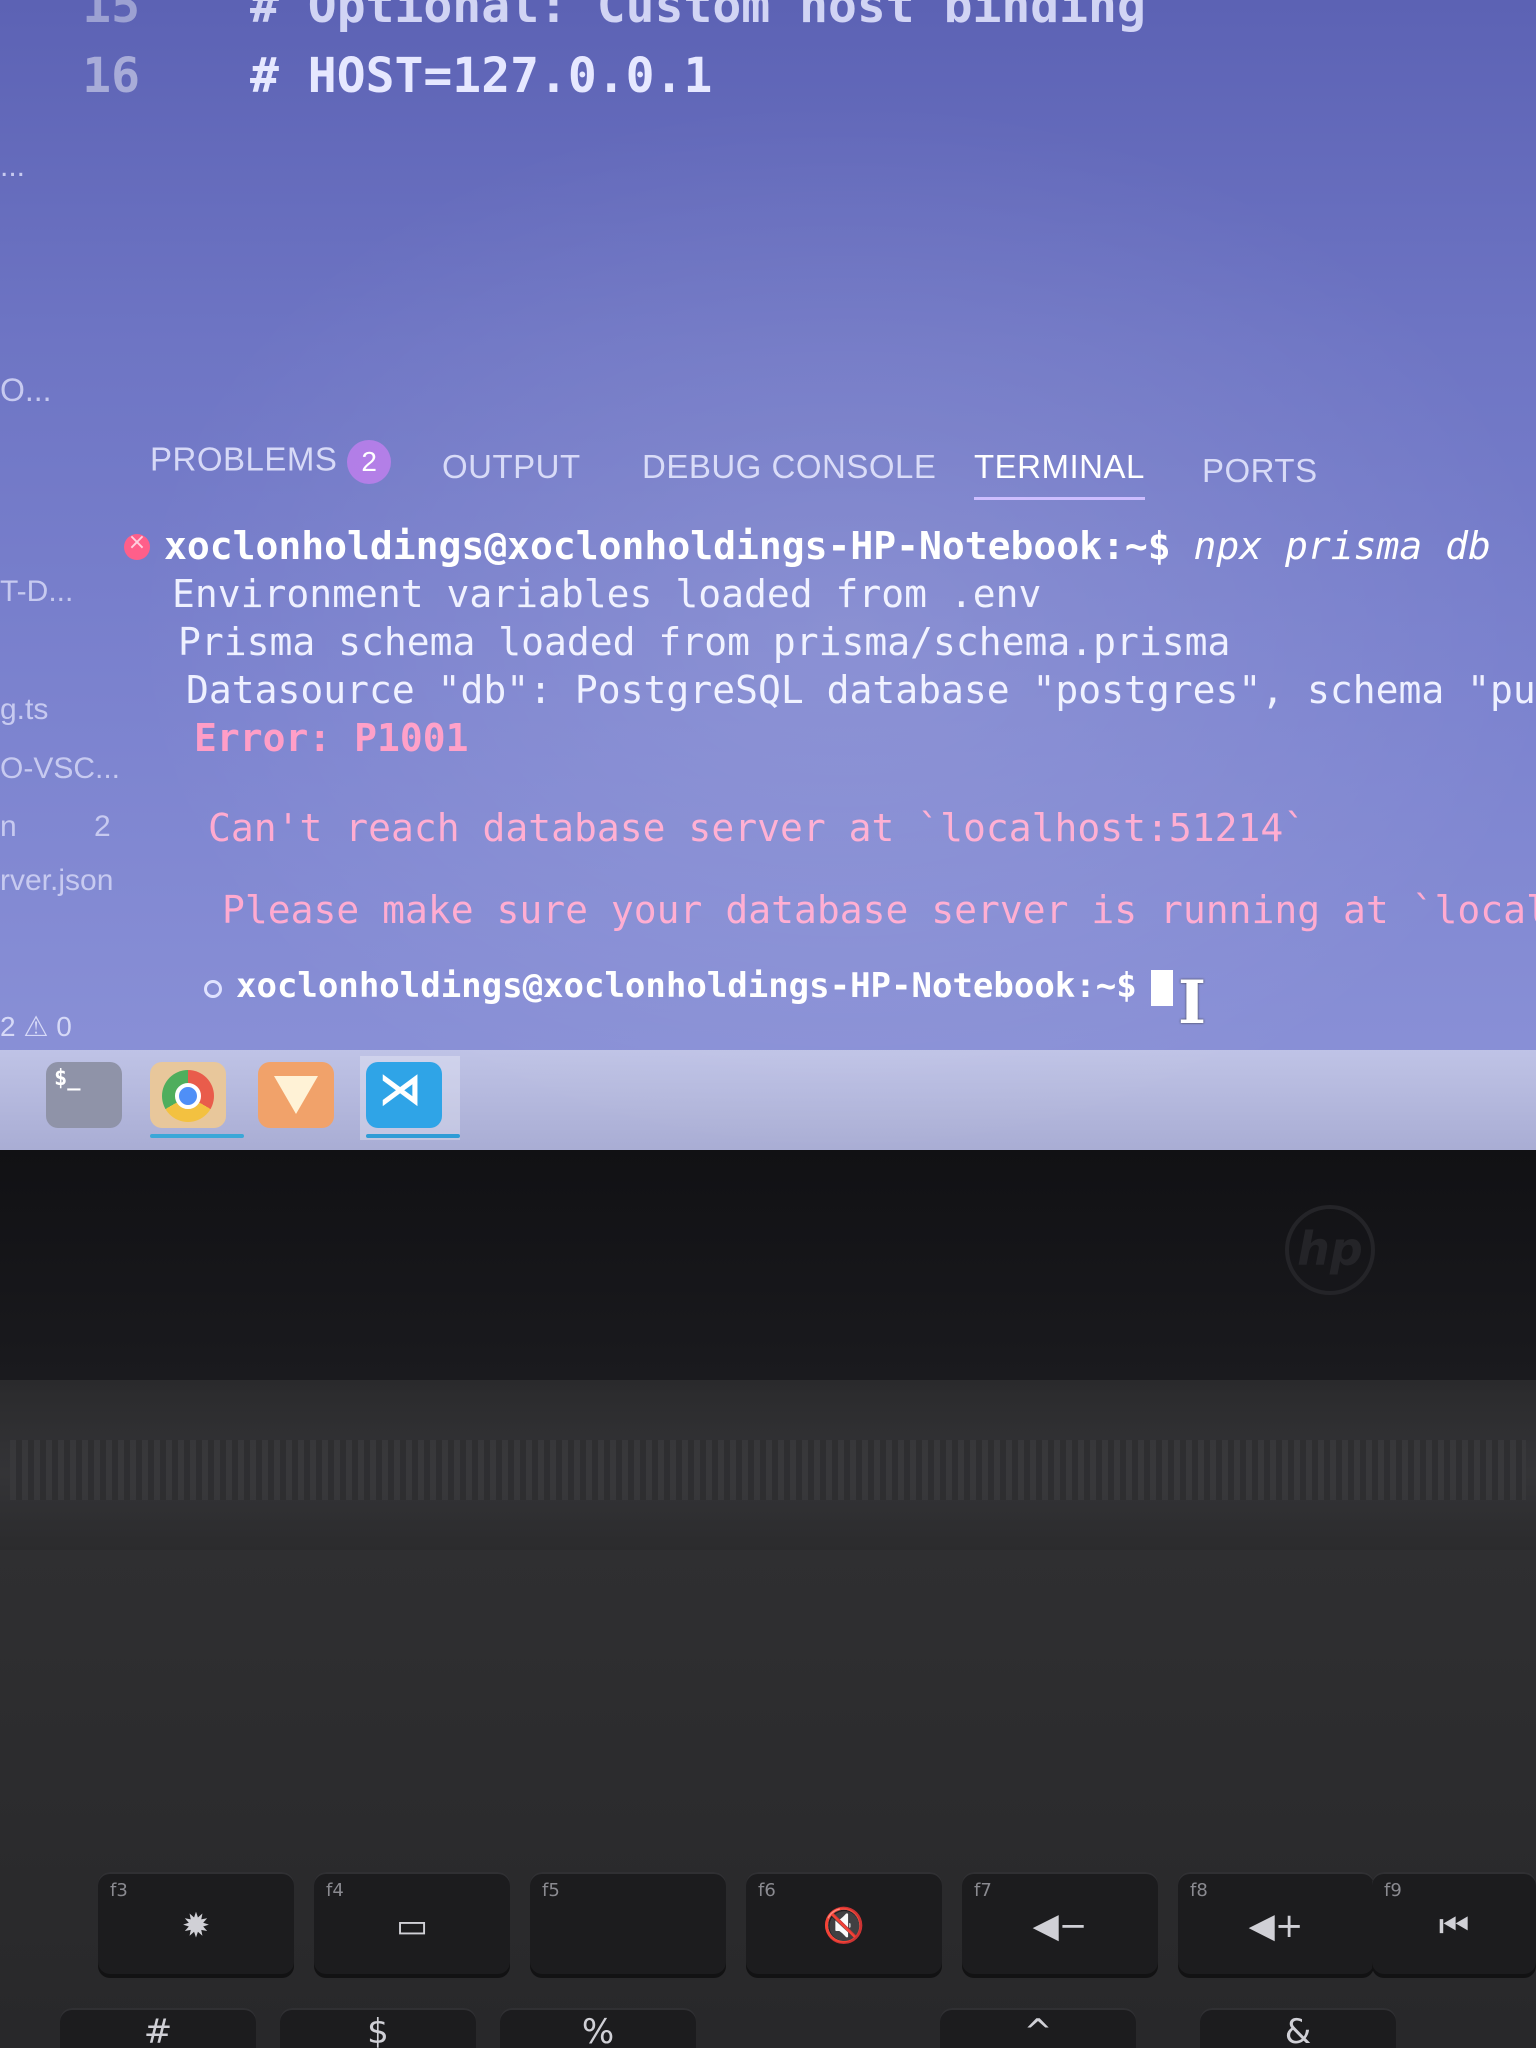  I want to click on volume-down-icon: ◀−, so click(1060, 1926).